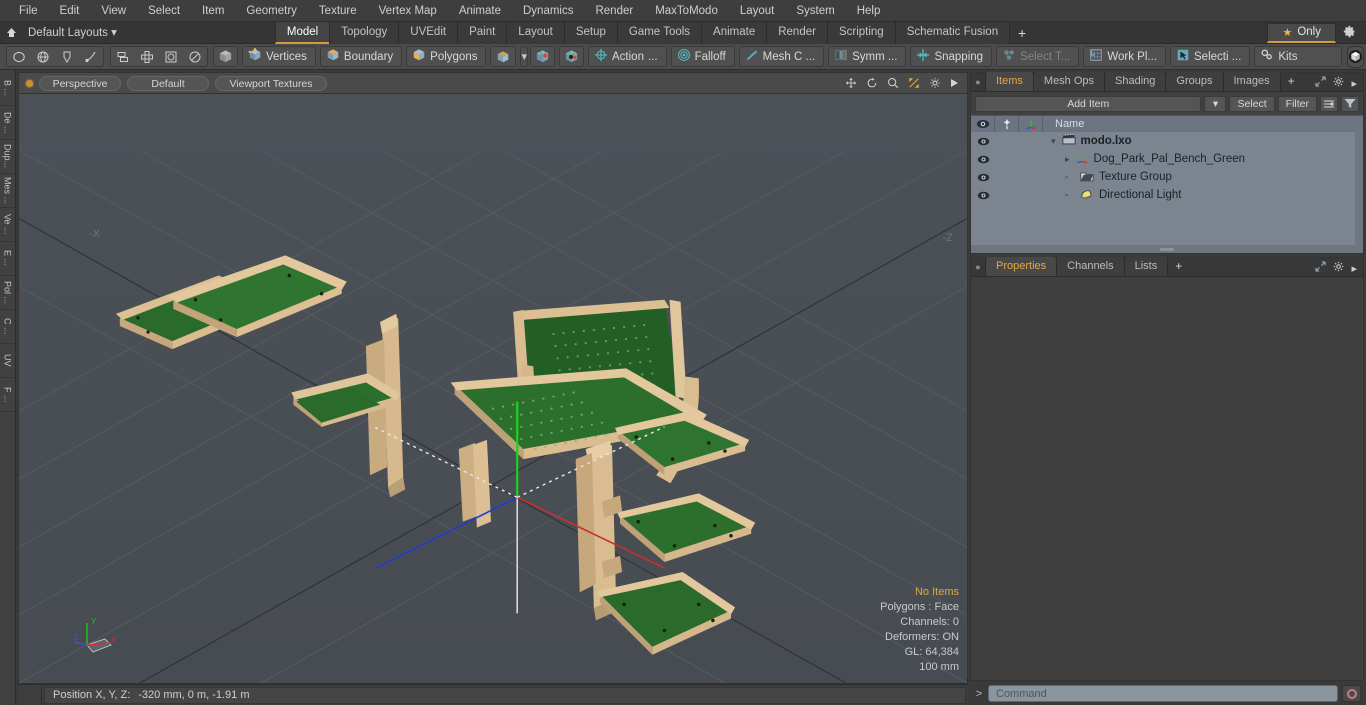 The height and width of the screenshot is (705, 1366). What do you see at coordinates (482, 32) in the screenshot?
I see `tab-paint: Paint` at bounding box center [482, 32].